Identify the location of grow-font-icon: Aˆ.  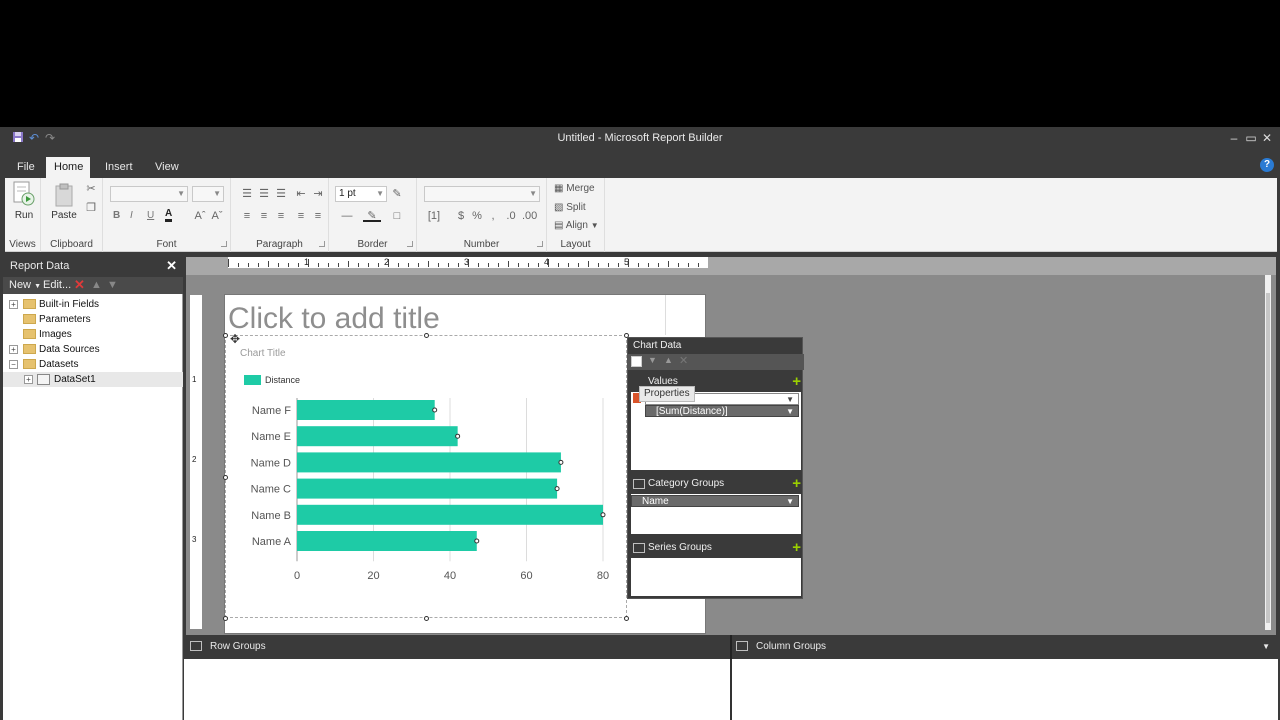
(200, 216).